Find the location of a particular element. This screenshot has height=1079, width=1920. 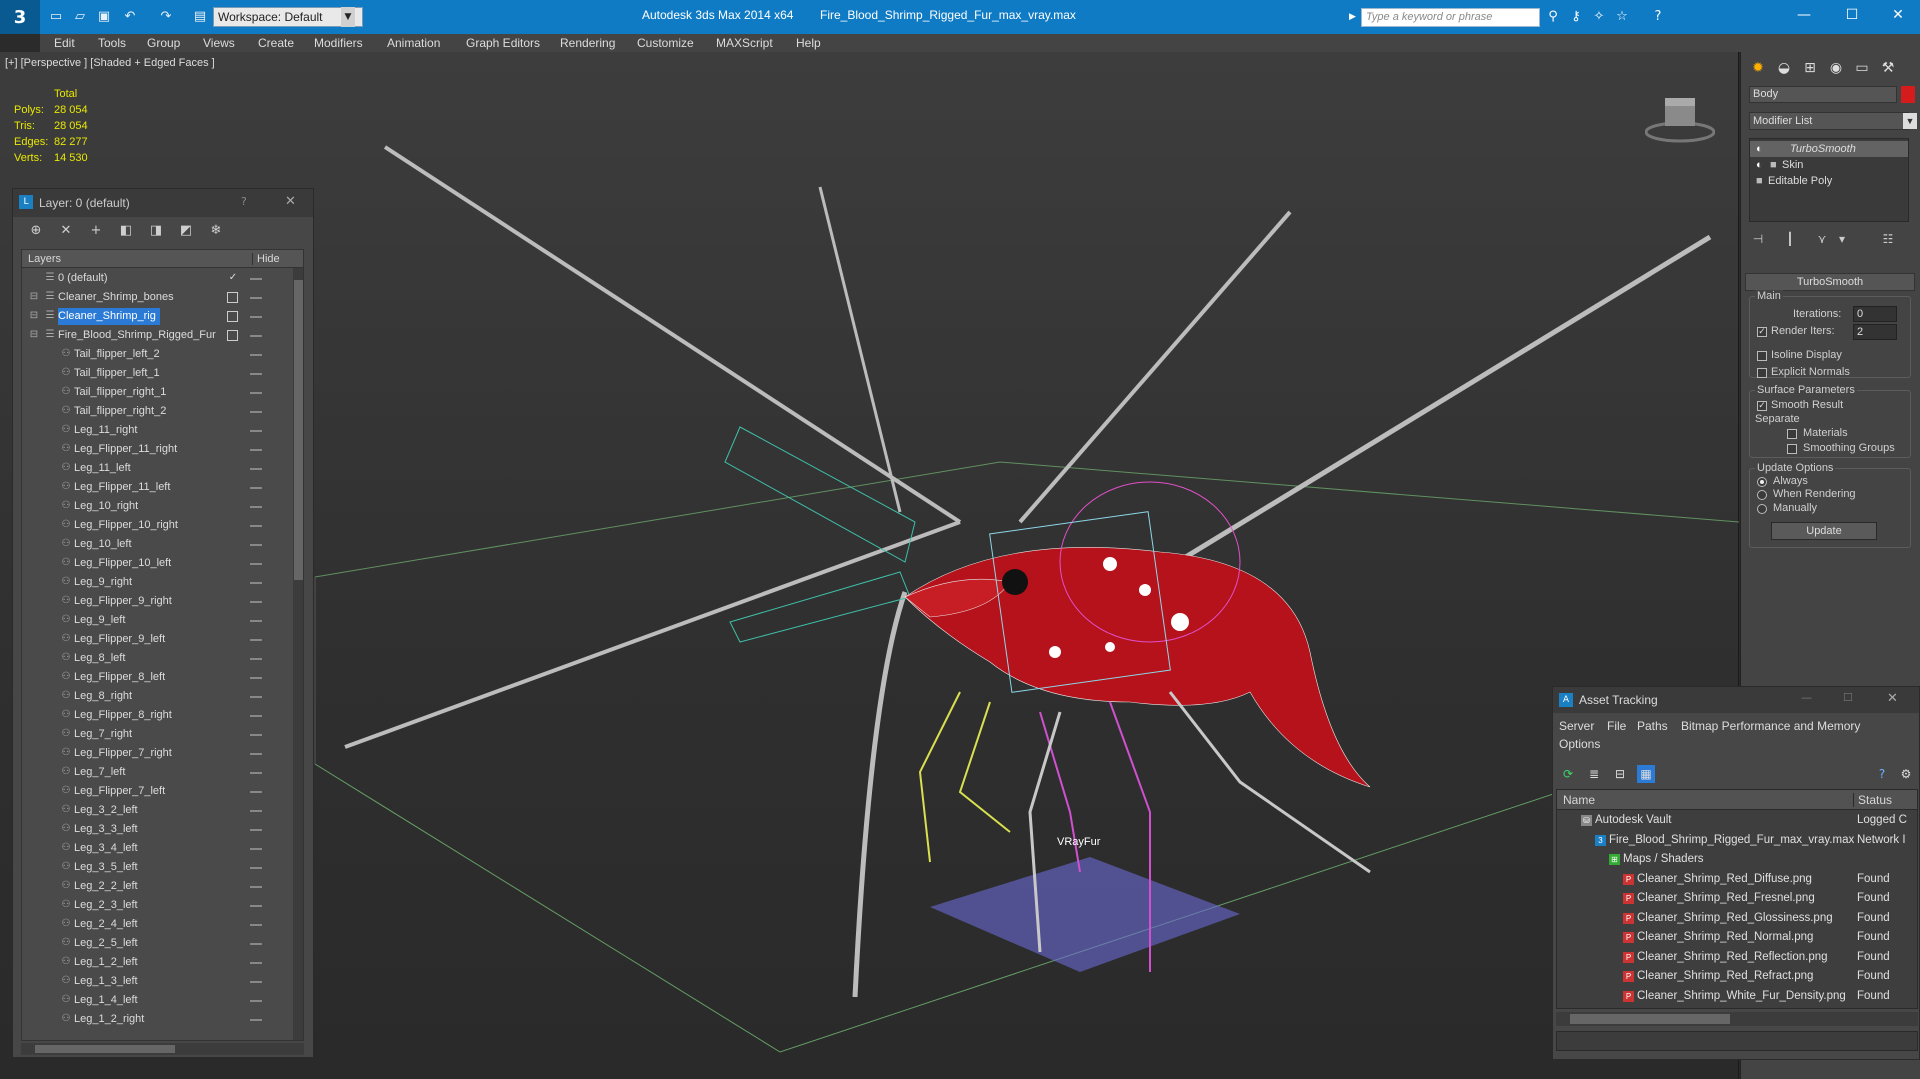

layer-row: ⊟ ☰ Cleaner_Shrimp_rig is located at coordinates (154, 316).